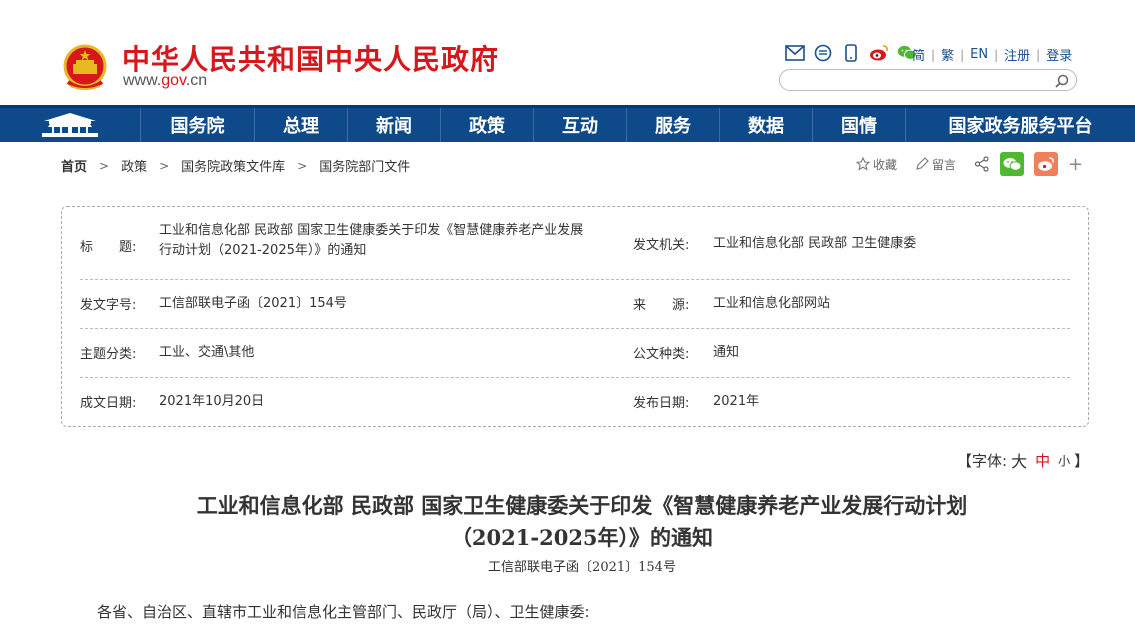 The width and height of the screenshot is (1135, 642). Describe the element at coordinates (212, 401) in the screenshot. I see `written-date-value: 2021年10月20日` at that location.